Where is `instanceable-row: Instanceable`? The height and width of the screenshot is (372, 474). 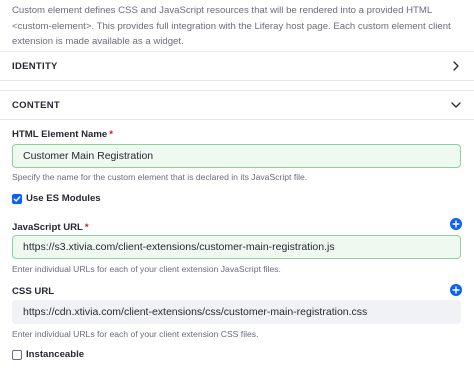 instanceable-row: Instanceable is located at coordinates (48, 354).